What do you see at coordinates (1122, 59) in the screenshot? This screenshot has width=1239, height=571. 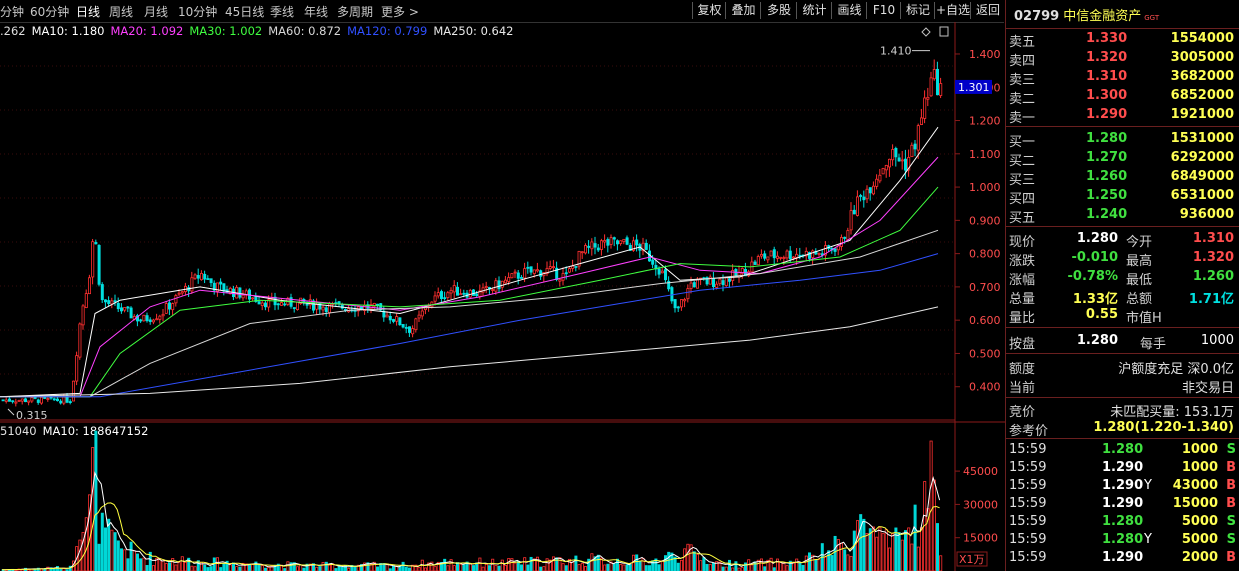 I see `ask-row: 卖四 1.320 3005000` at bounding box center [1122, 59].